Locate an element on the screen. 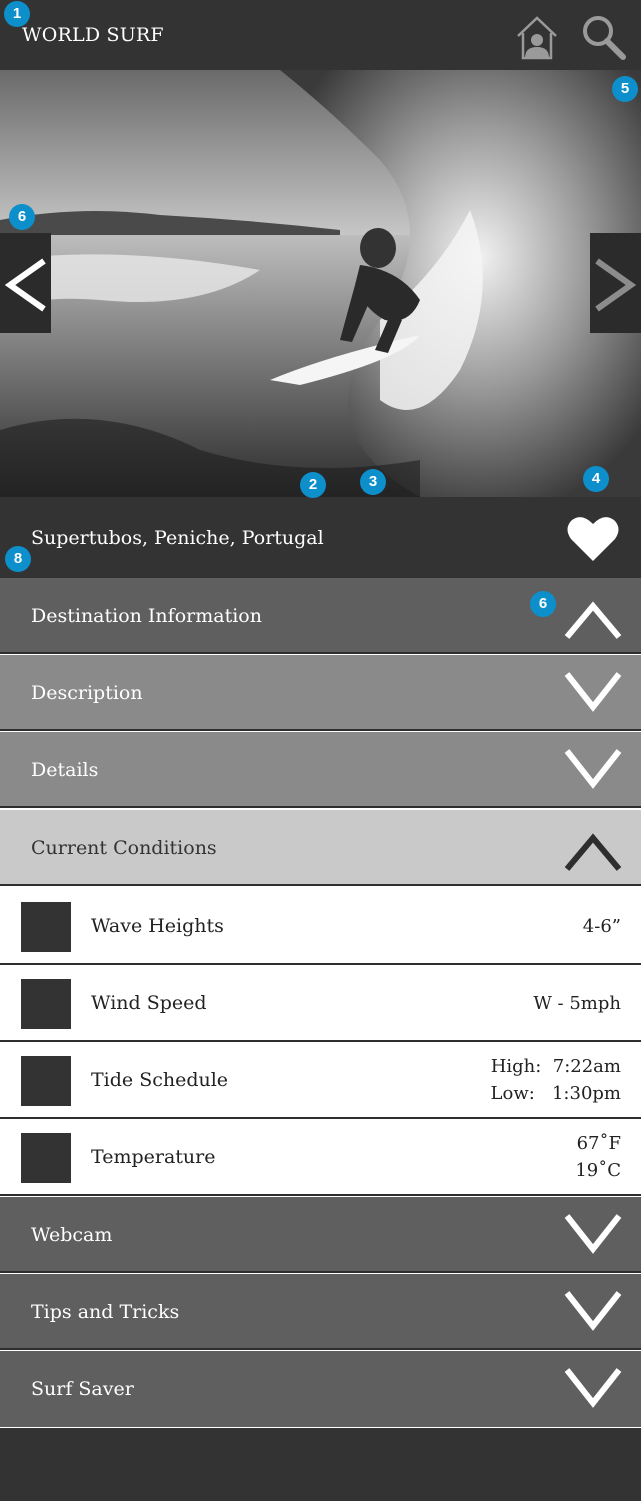 The width and height of the screenshot is (641, 1501). tide-icon is located at coordinates (46, 1081).